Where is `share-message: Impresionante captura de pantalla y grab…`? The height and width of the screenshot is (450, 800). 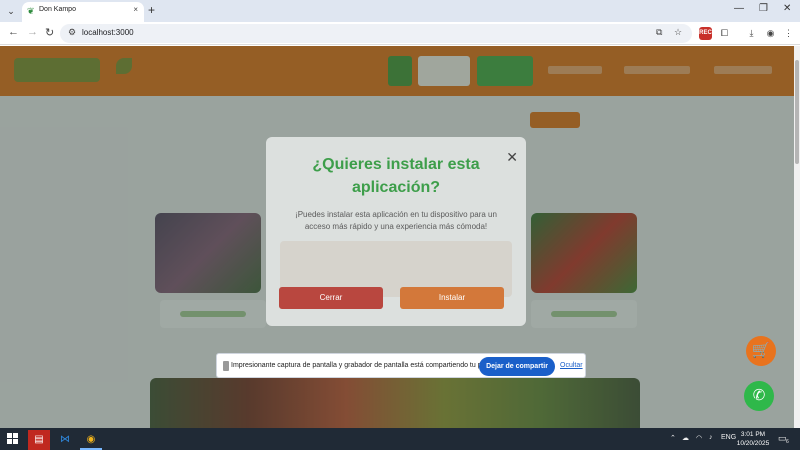
share-message: Impresionante captura de pantalla y grab… is located at coordinates (368, 365).